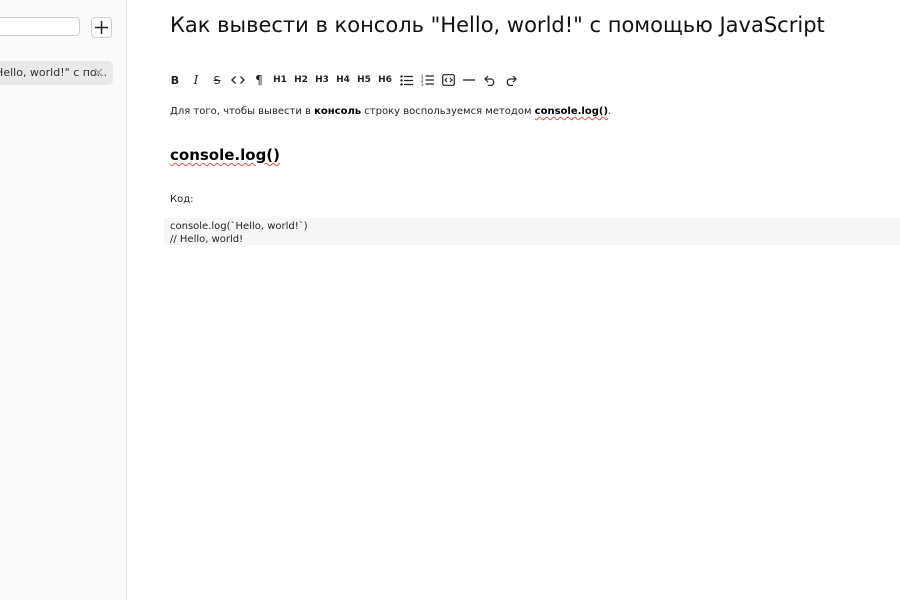 The height and width of the screenshot is (600, 900). I want to click on redo-button, so click(511, 80).